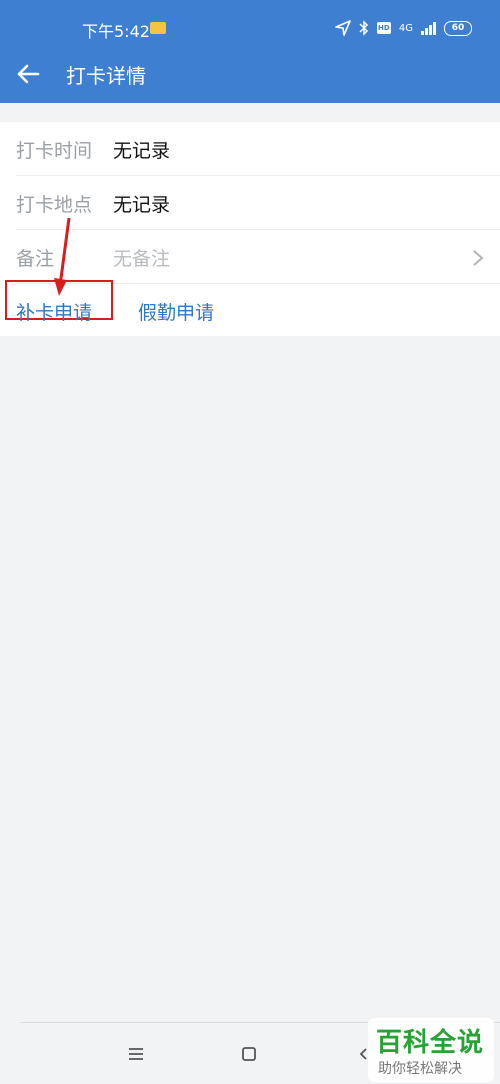  I want to click on app-header: 下午5:42 HD 4G 60 打卡详情, so click(250, 51).